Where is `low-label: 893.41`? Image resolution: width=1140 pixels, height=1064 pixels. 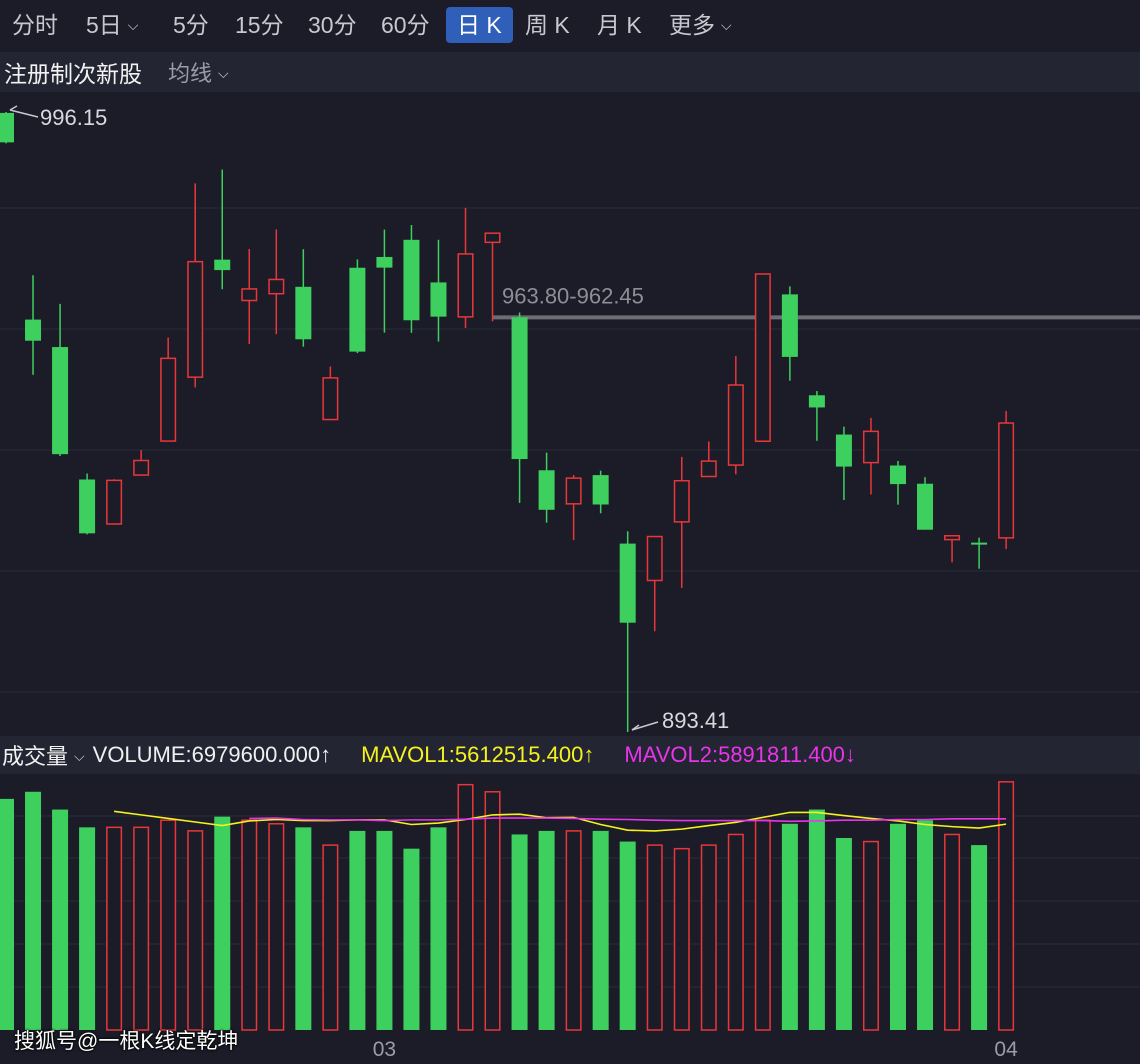 low-label: 893.41 is located at coordinates (695, 720).